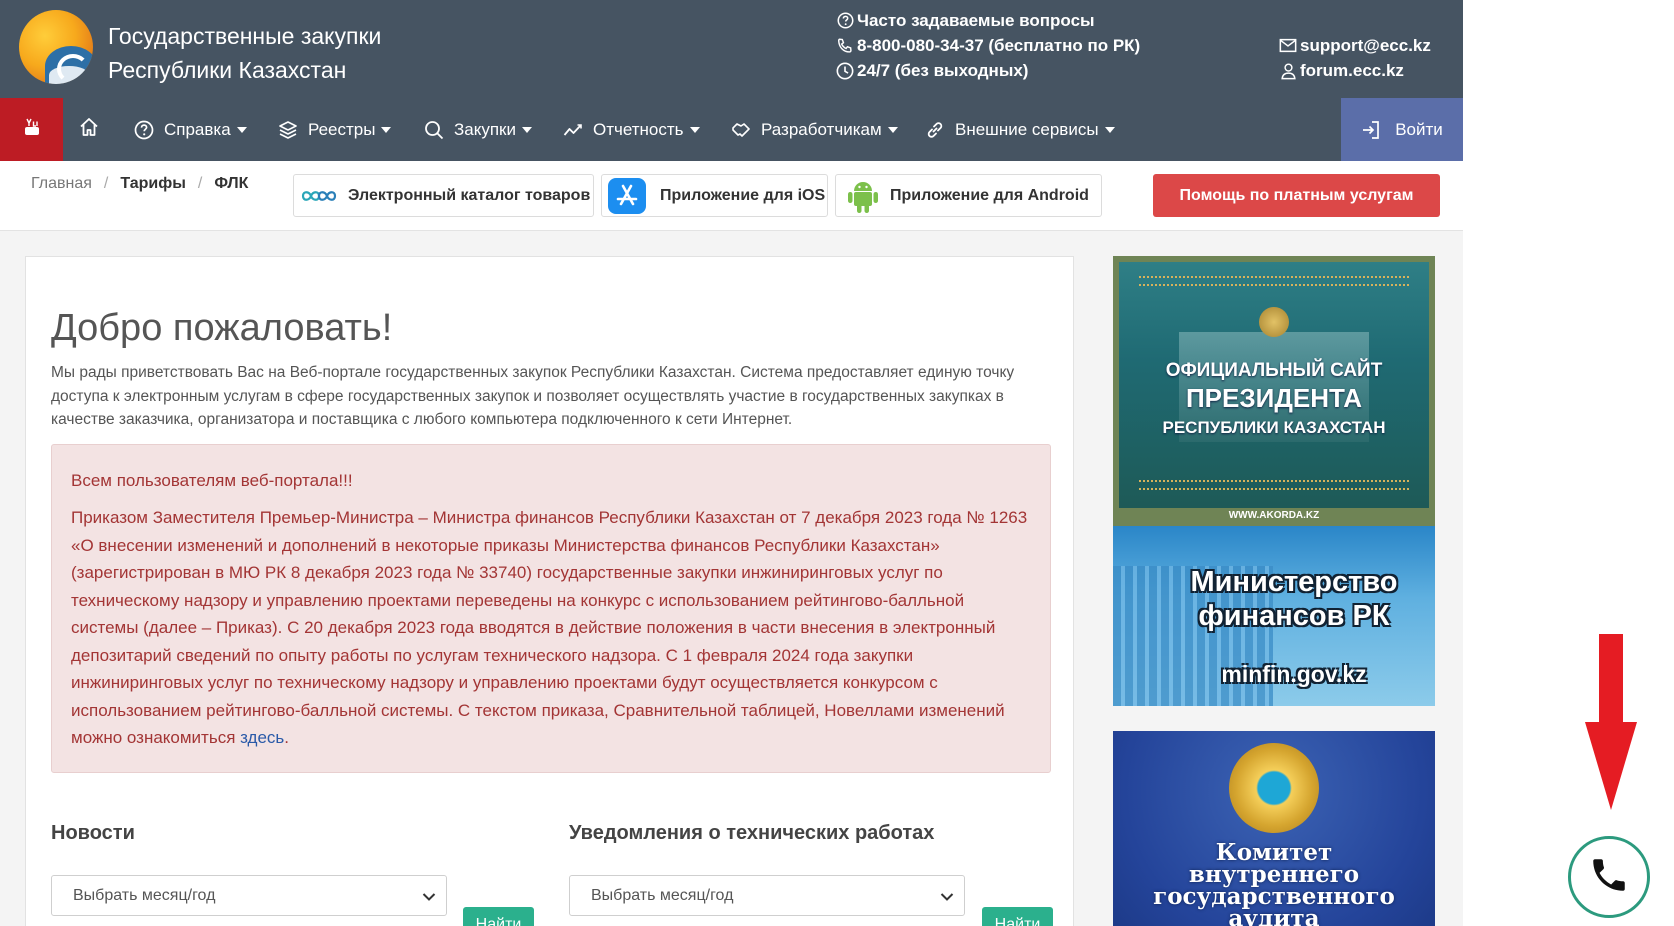 The width and height of the screenshot is (1674, 926). What do you see at coordinates (249, 895) in the screenshot?
I see `news-month-select: Выбрать месяц/год` at bounding box center [249, 895].